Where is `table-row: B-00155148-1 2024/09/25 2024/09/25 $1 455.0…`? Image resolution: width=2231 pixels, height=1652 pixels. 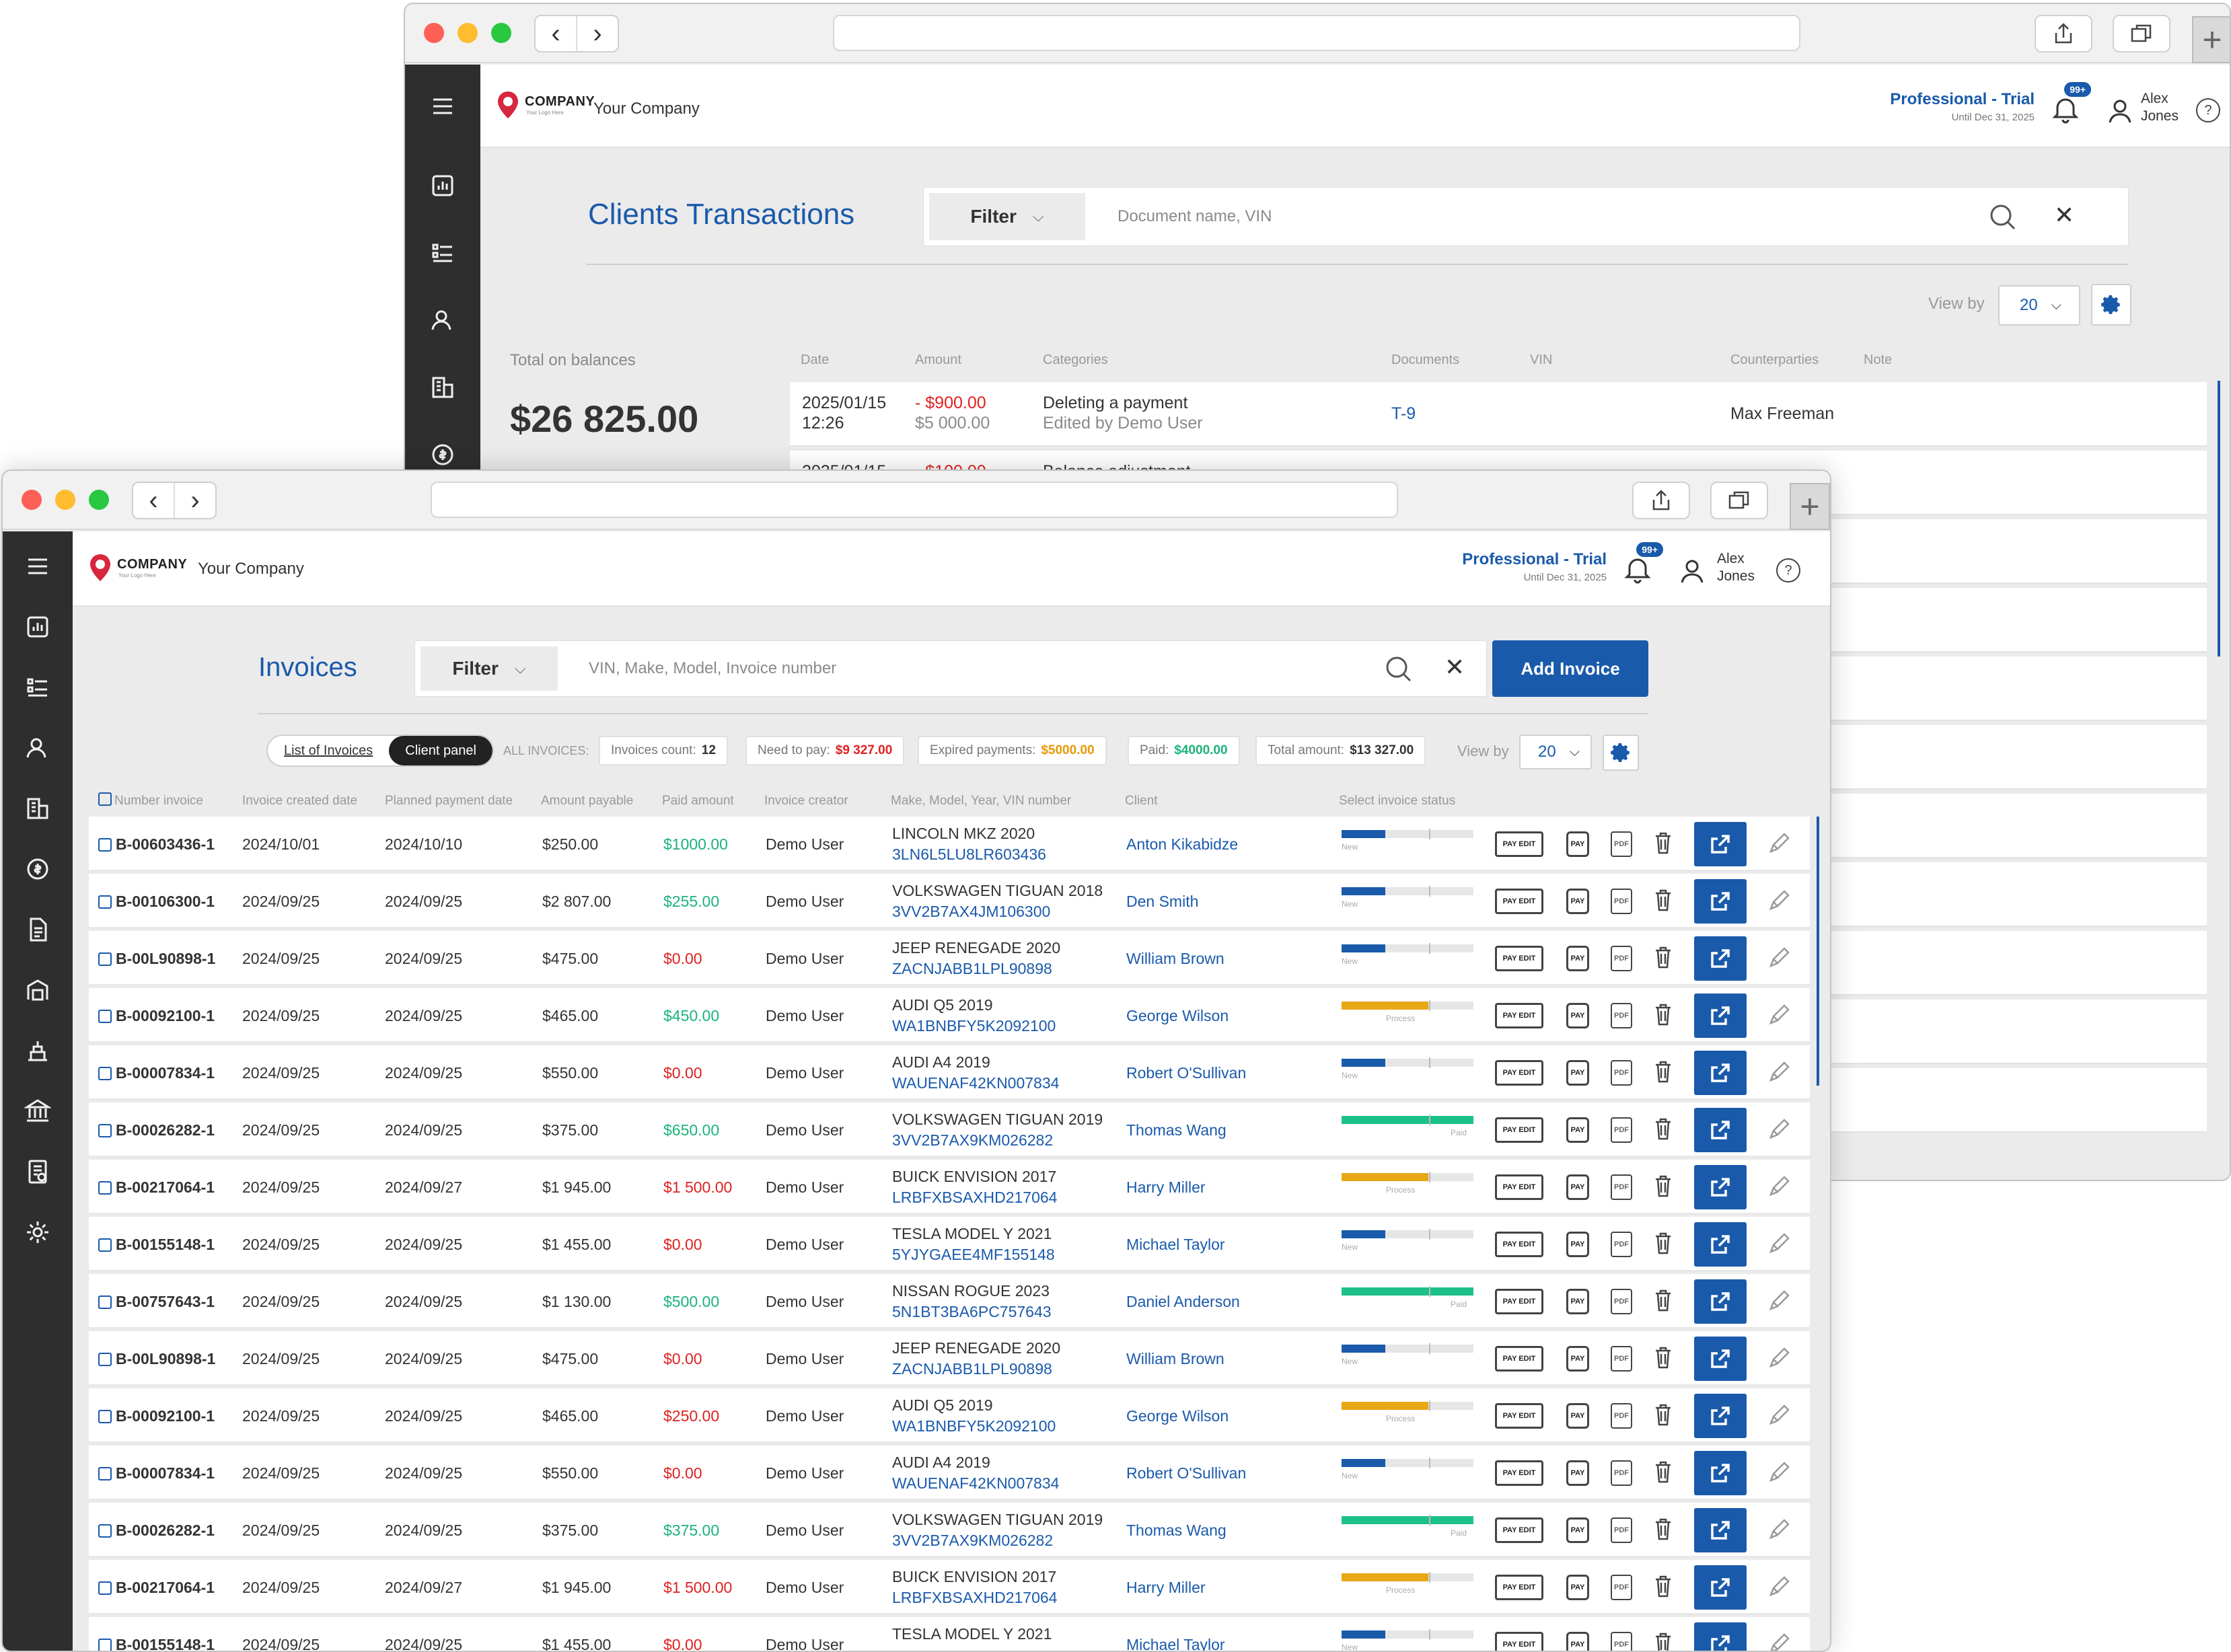
table-row: B-00155148-1 2024/09/25 2024/09/25 $1 455.0… is located at coordinates (950, 1634).